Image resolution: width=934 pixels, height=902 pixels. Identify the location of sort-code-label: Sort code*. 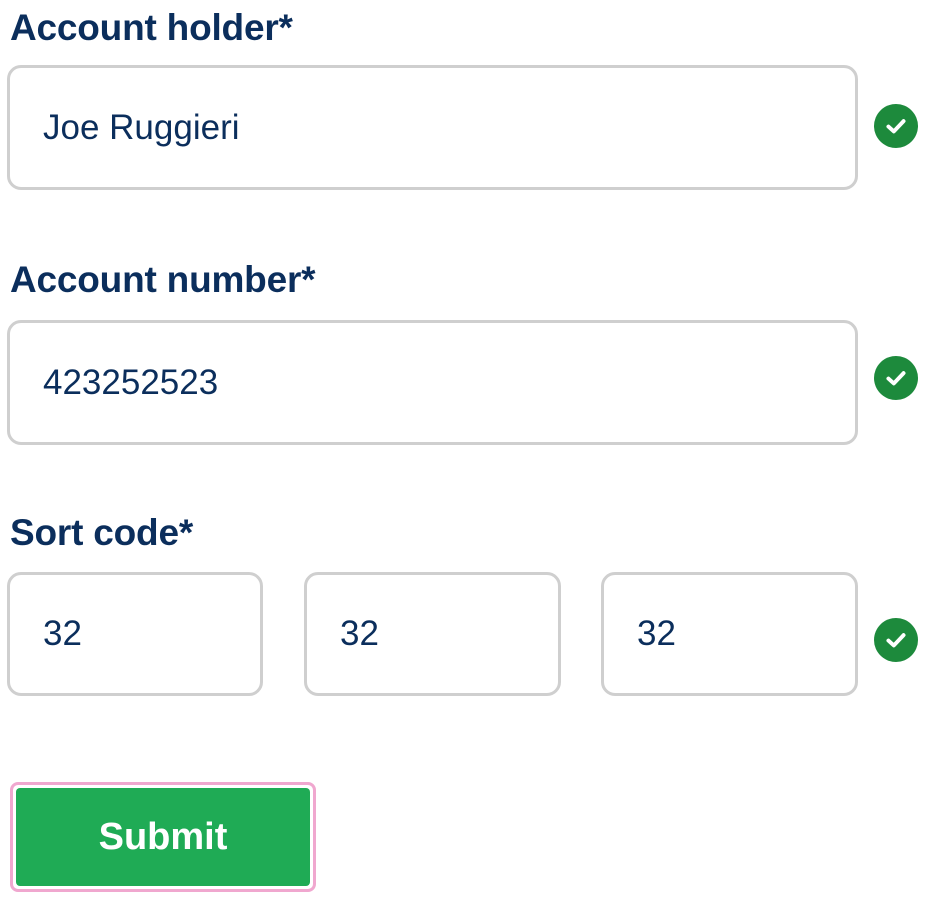
(102, 532).